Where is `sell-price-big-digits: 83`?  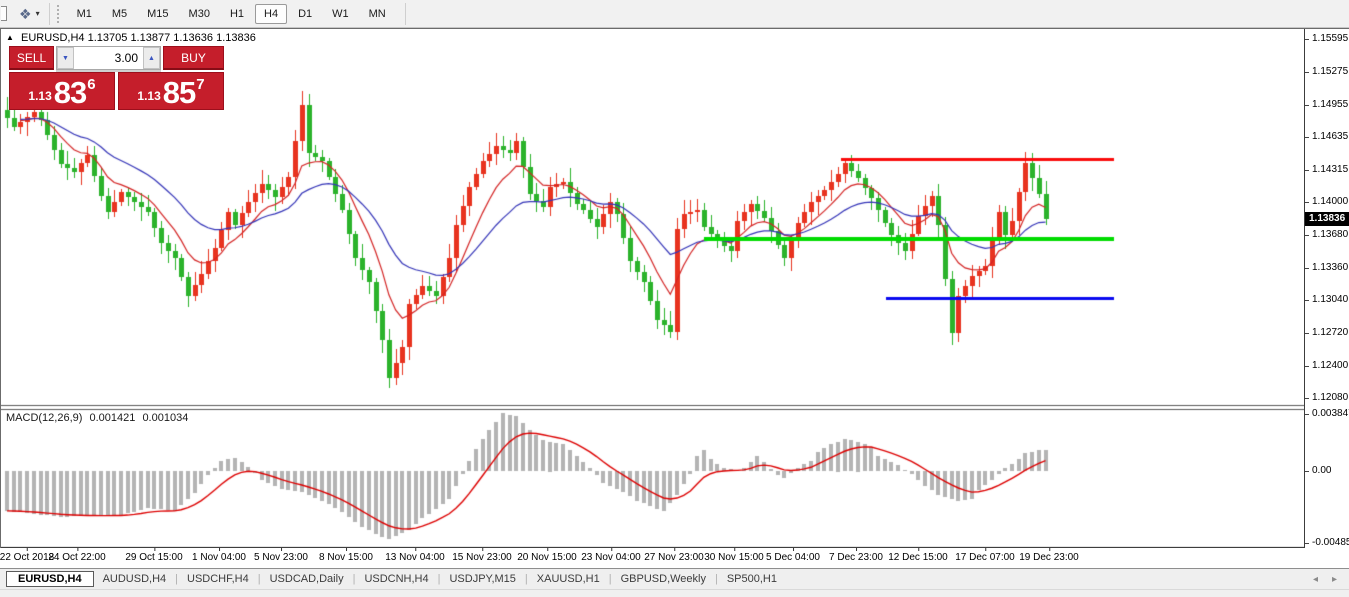
sell-price-big-digits: 83 is located at coordinates (70, 92).